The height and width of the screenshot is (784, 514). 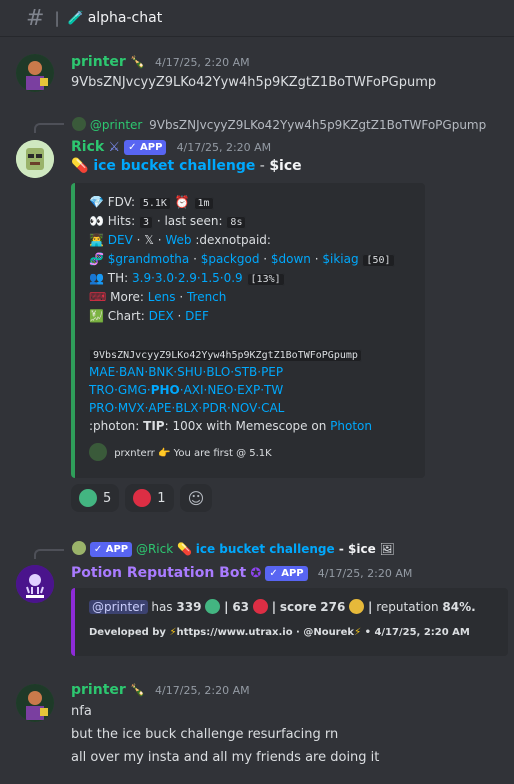 I want to click on tag-link: $down, so click(x=291, y=259).